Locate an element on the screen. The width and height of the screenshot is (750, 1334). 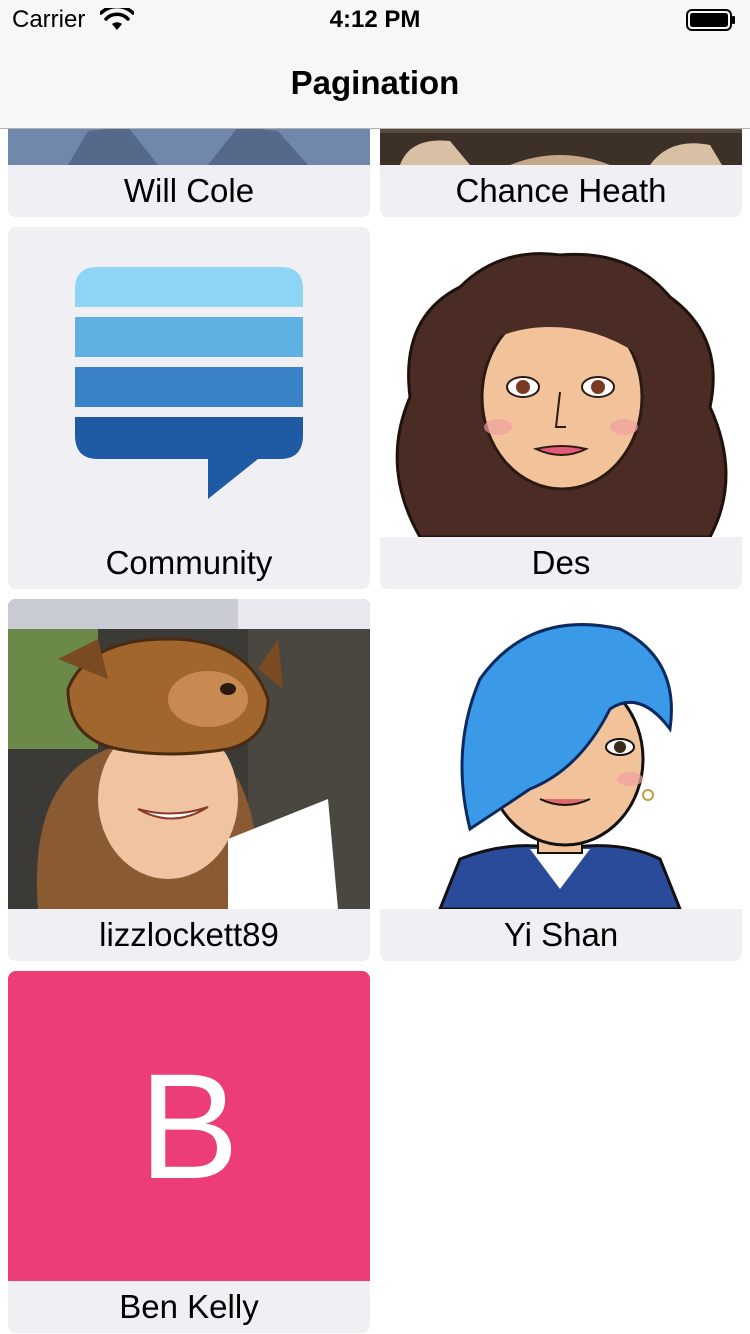
cell-name: Ben Kelly is located at coordinates (189, 1307).